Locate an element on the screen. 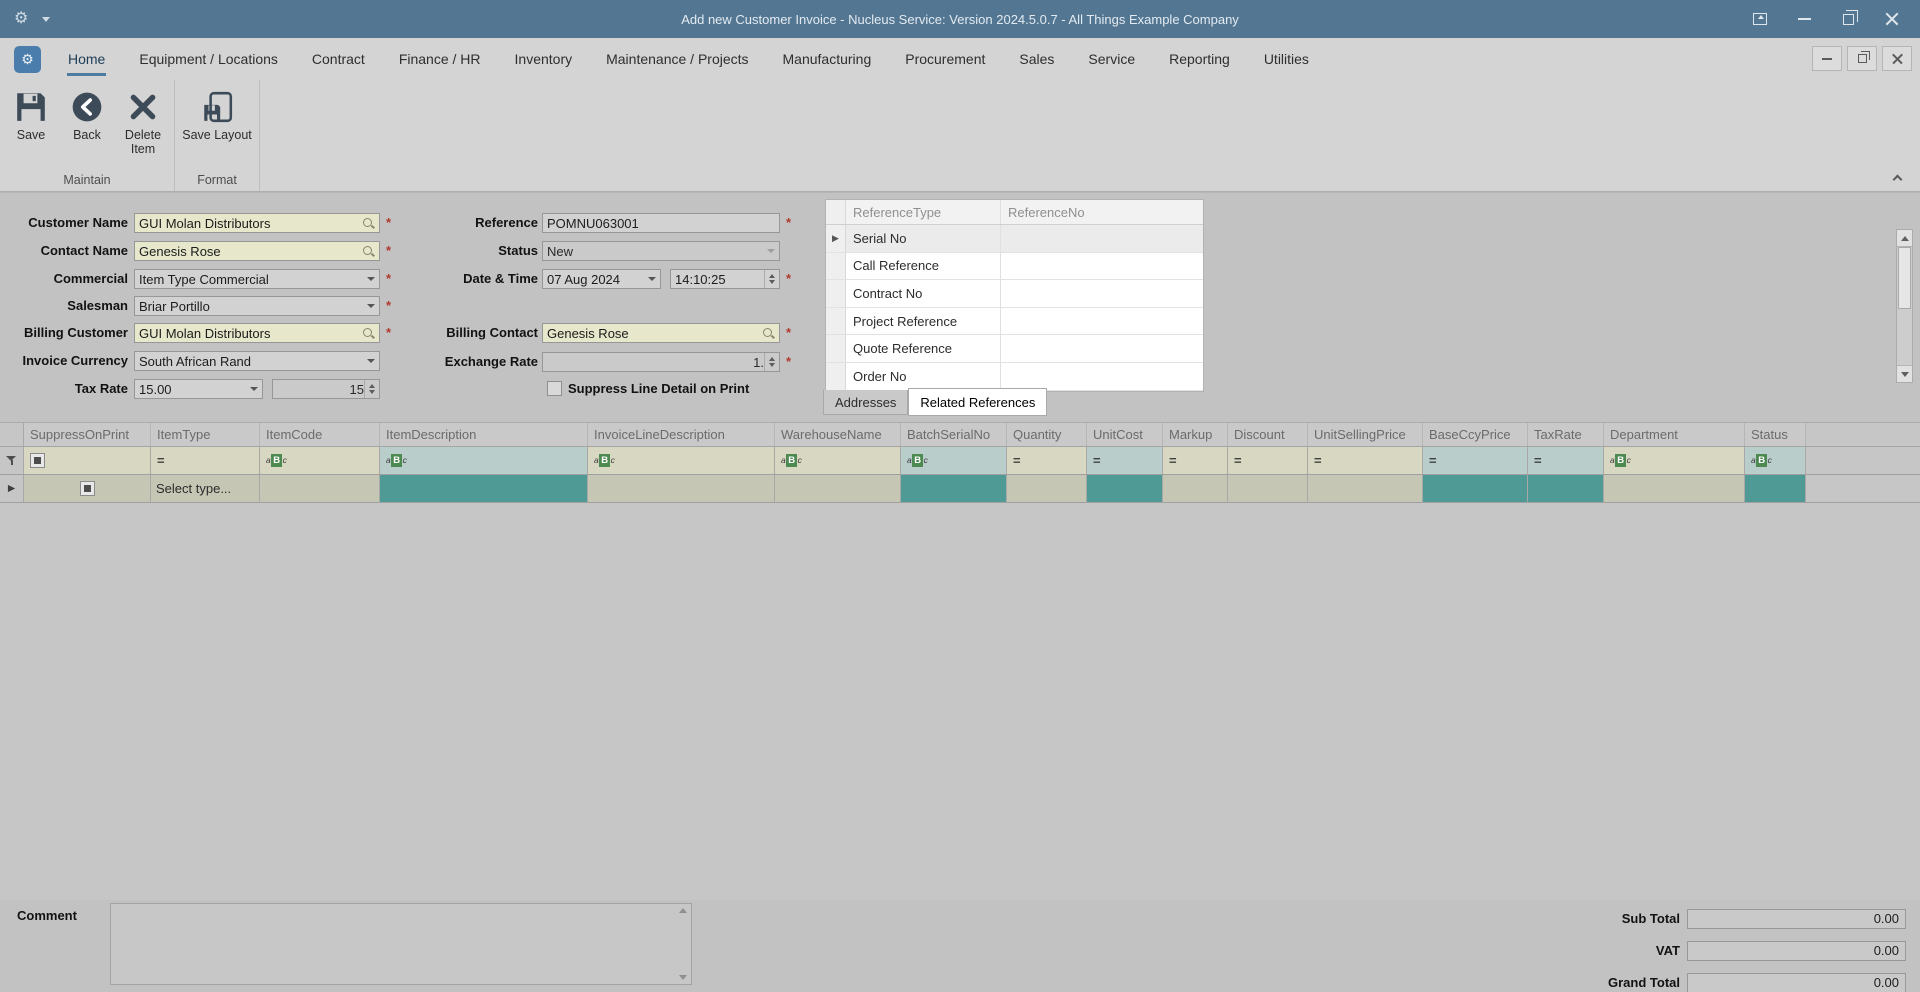  reference-row-call-reference: Call Reference is located at coordinates (1014, 266).